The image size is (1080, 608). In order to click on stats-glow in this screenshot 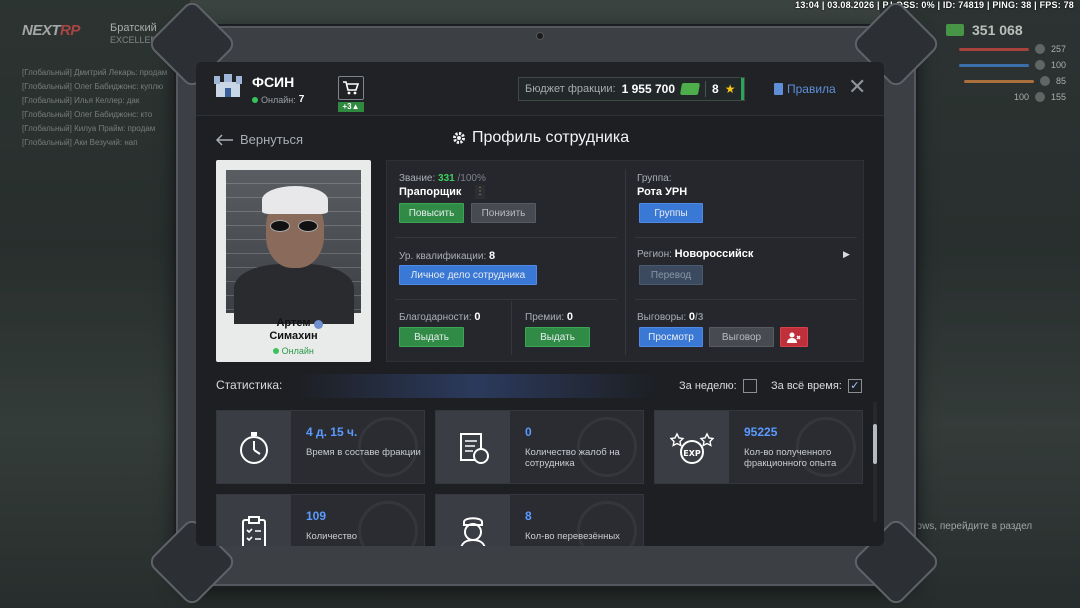, I will do `click(476, 386)`.